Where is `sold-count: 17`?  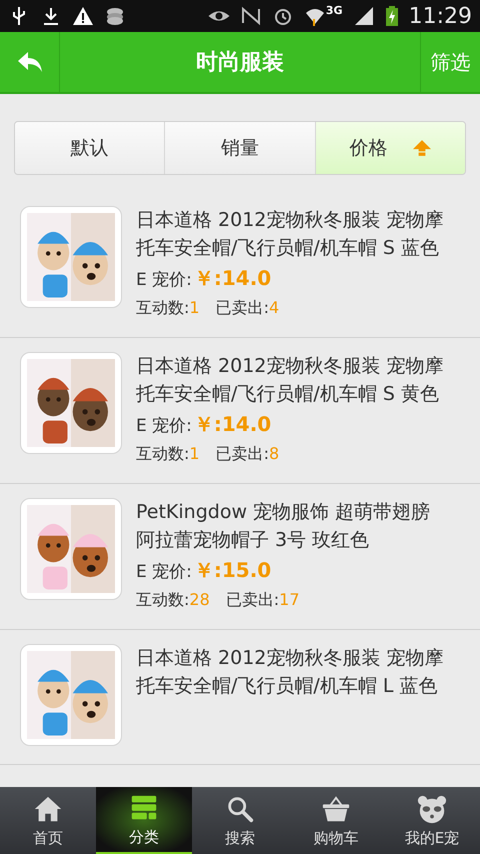 sold-count: 17 is located at coordinates (289, 599).